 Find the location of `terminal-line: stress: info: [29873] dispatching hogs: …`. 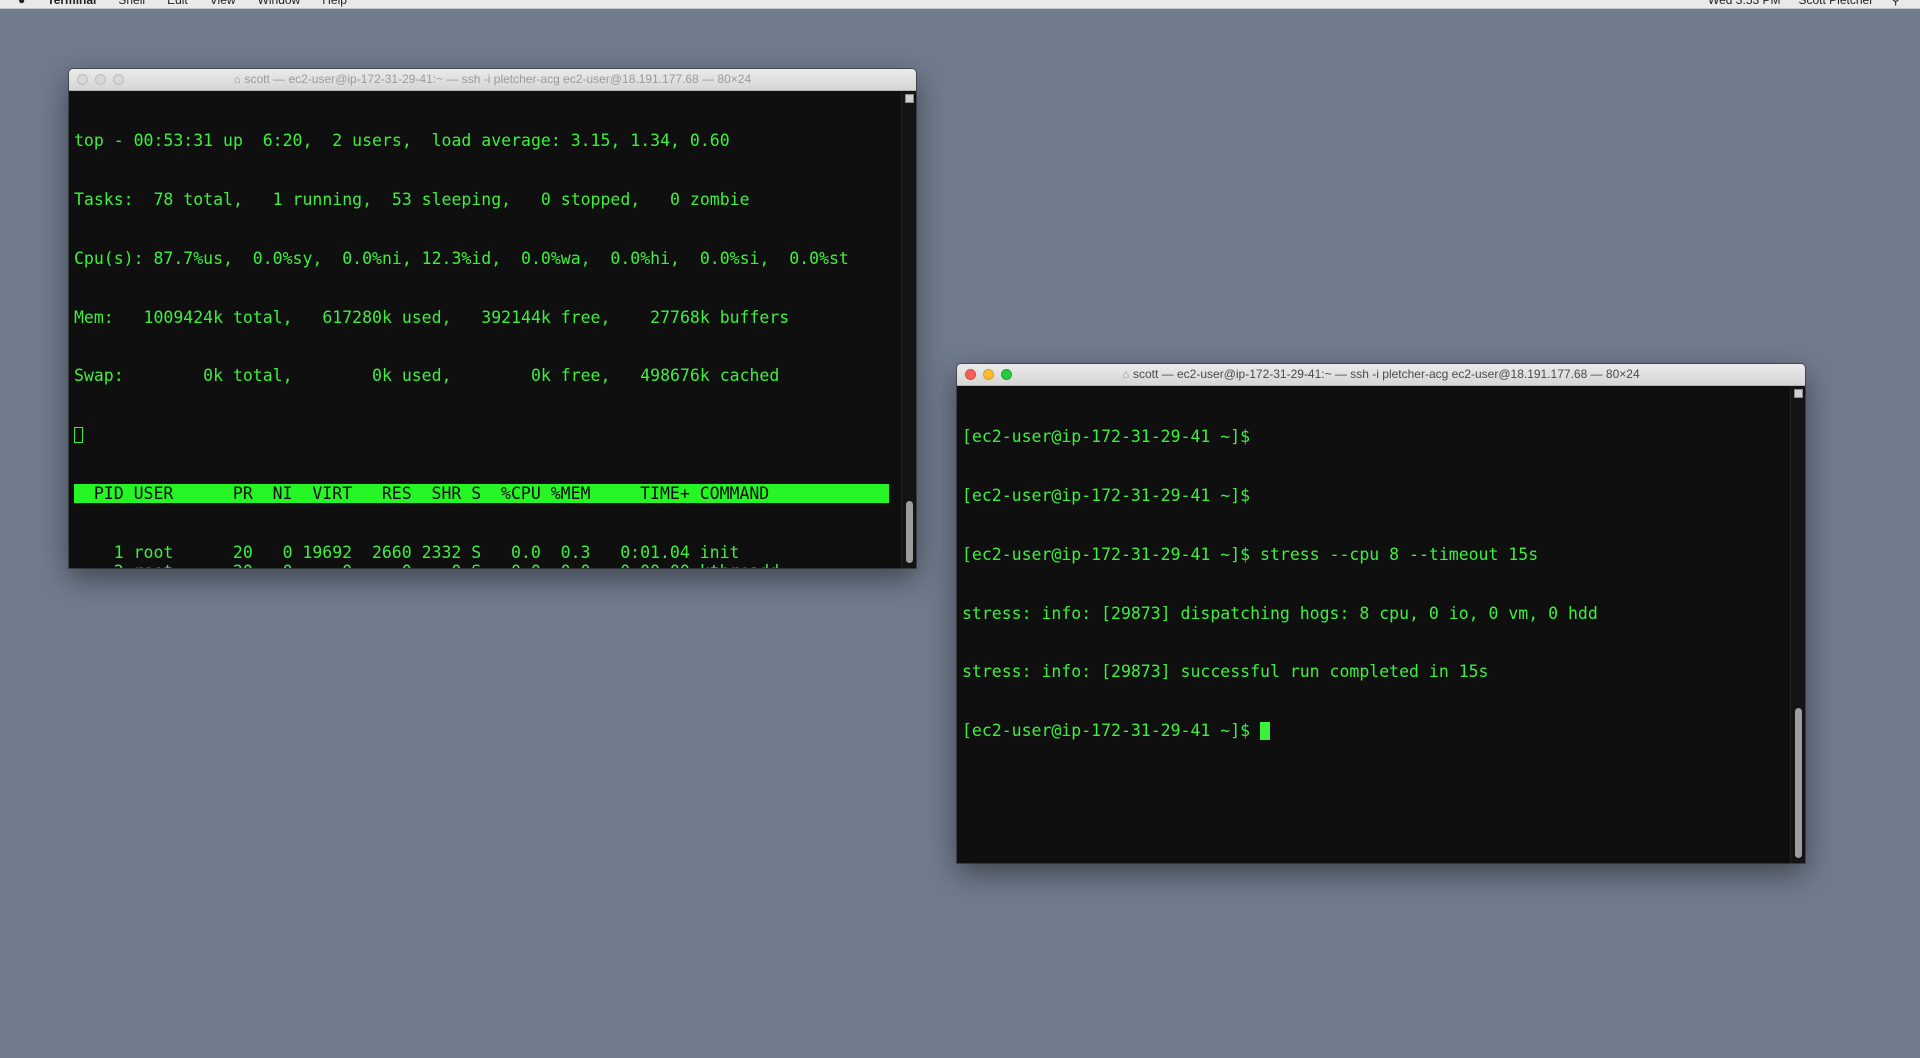

terminal-line: stress: info: [29873] dispatching hogs: … is located at coordinates (1280, 613).